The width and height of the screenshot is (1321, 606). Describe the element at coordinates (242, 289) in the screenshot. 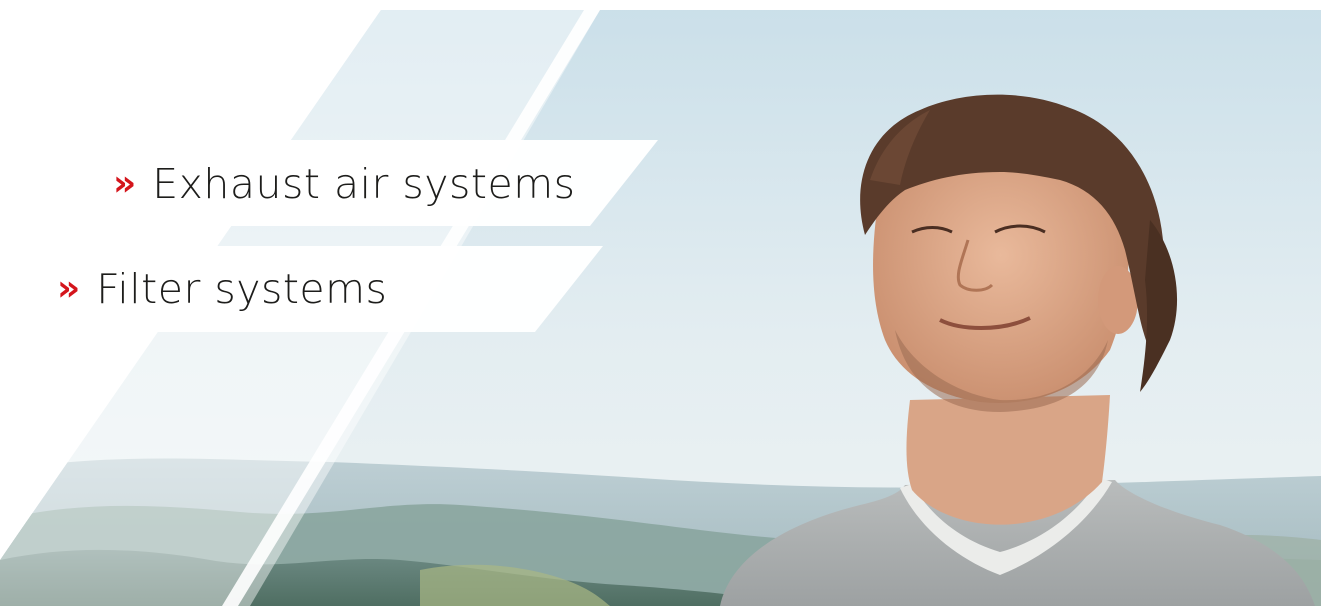

I see `menu-item-label: Filter systems` at that location.